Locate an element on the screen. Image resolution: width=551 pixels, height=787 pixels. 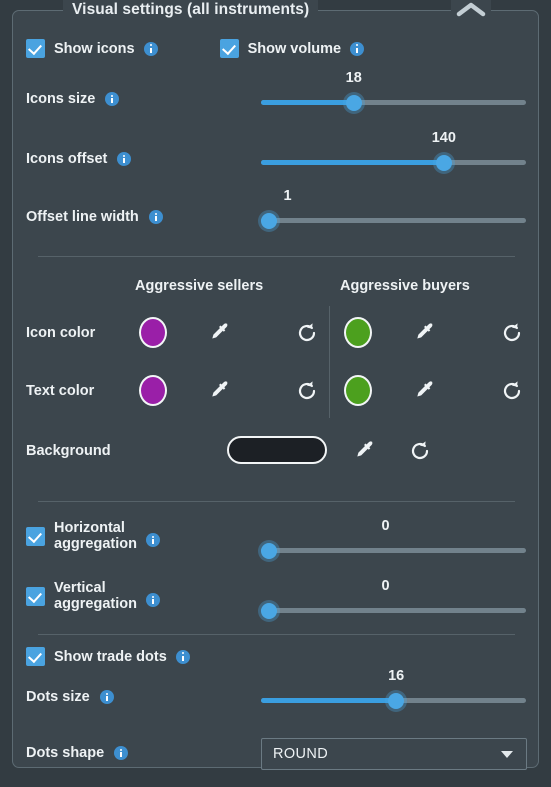
checkbox-vertical-aggregation: Vertical aggregation is located at coordinates (93, 596).